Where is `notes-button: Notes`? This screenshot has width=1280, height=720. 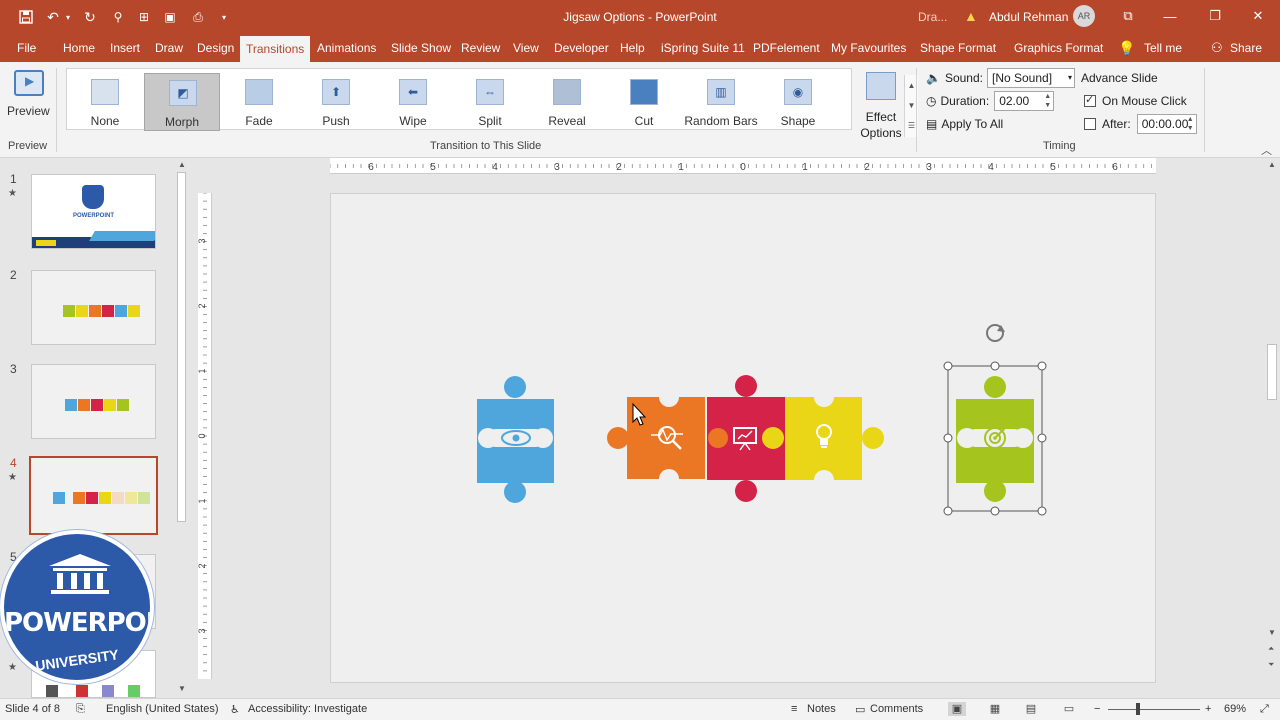 notes-button: Notes is located at coordinates (821, 709).